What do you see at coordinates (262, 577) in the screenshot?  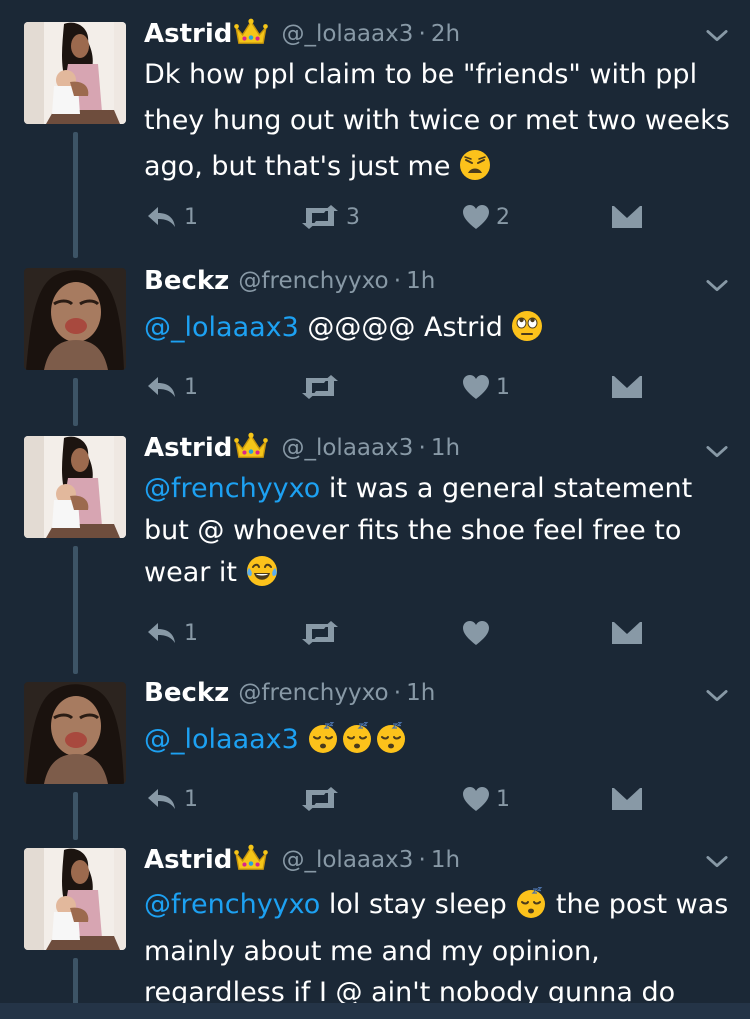 I see `tears-of-joy-emoji` at bounding box center [262, 577].